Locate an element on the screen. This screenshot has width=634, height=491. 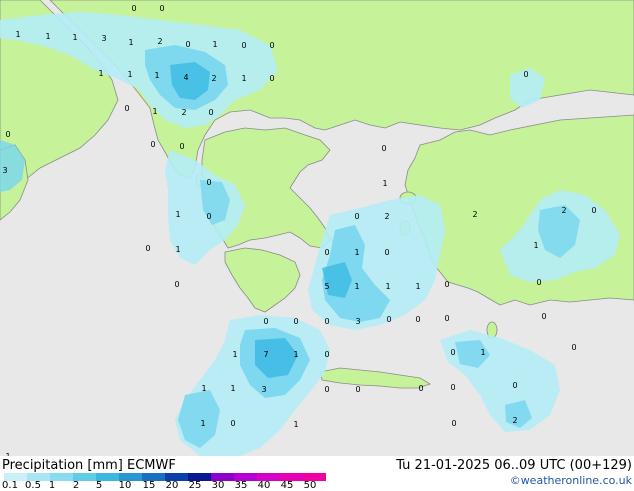
precip-value-label: 4 is located at coordinates (185, 77).